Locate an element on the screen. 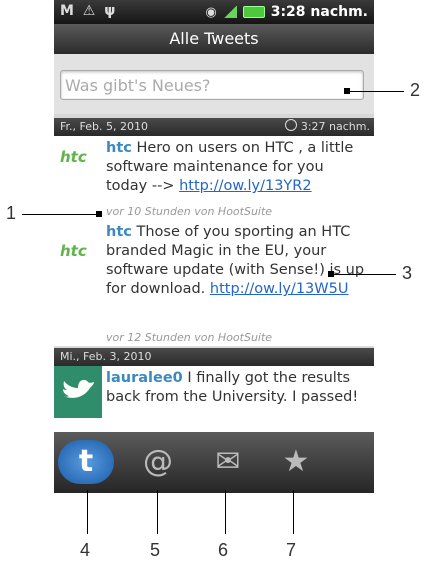 The height and width of the screenshot is (567, 428). tab-direct-messages: ✉ is located at coordinates (228, 462).